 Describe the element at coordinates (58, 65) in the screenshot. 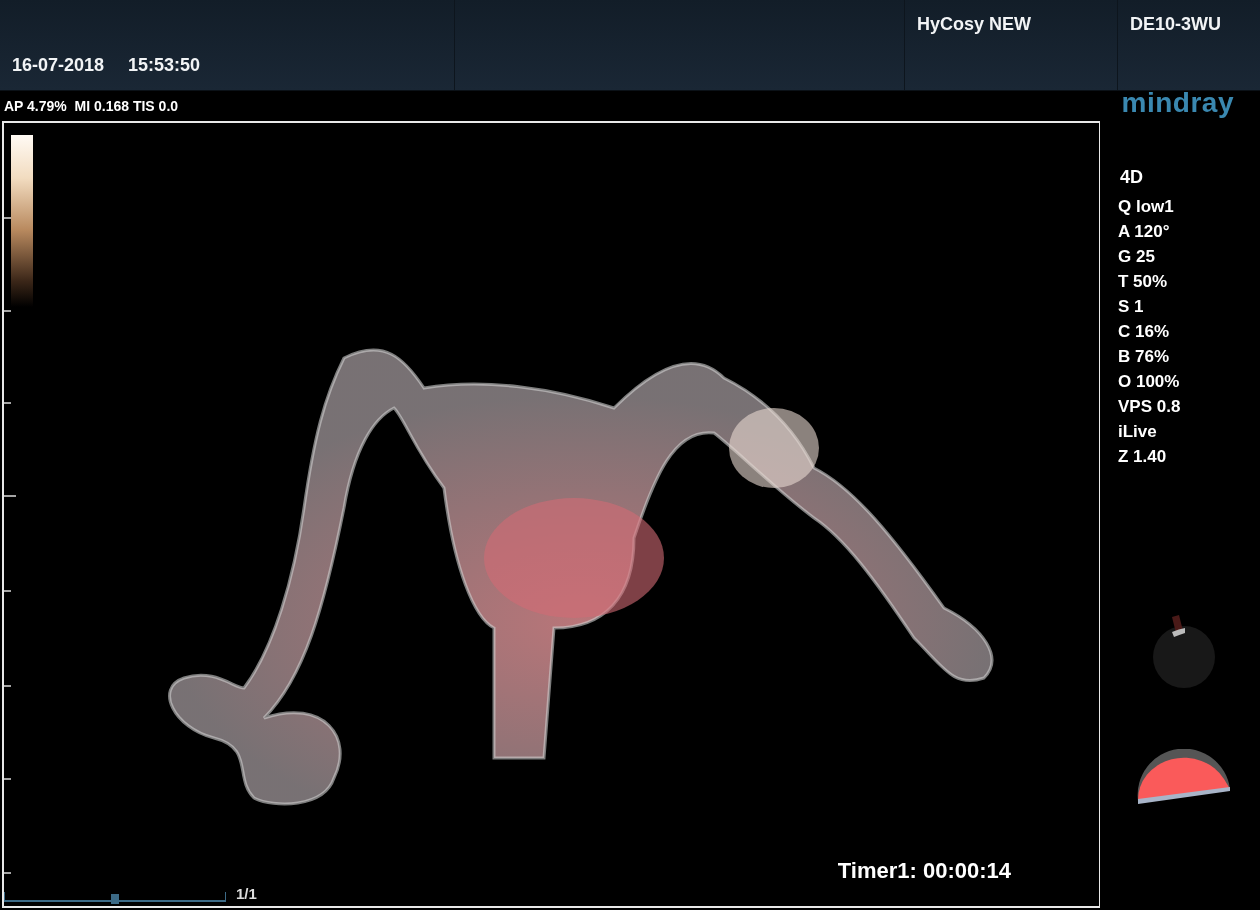

I see `date-text: 16-07-2018` at that location.